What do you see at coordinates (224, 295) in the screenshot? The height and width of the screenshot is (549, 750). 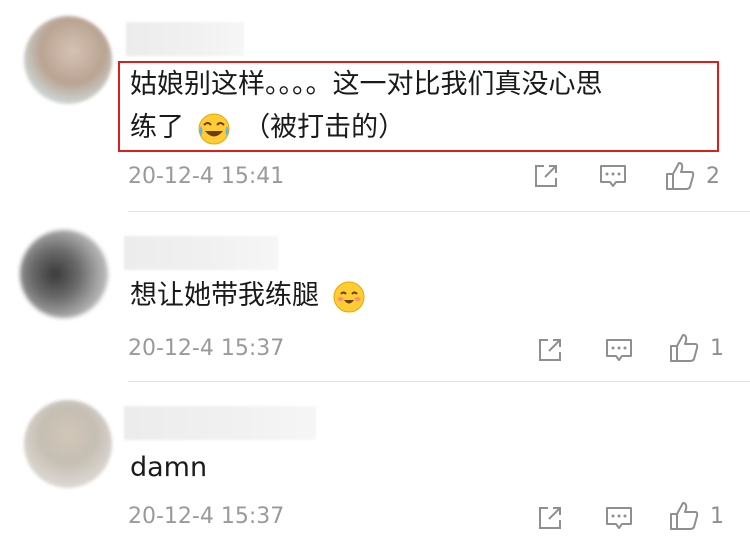 I see `comment-text: 想让她带我练腿` at bounding box center [224, 295].